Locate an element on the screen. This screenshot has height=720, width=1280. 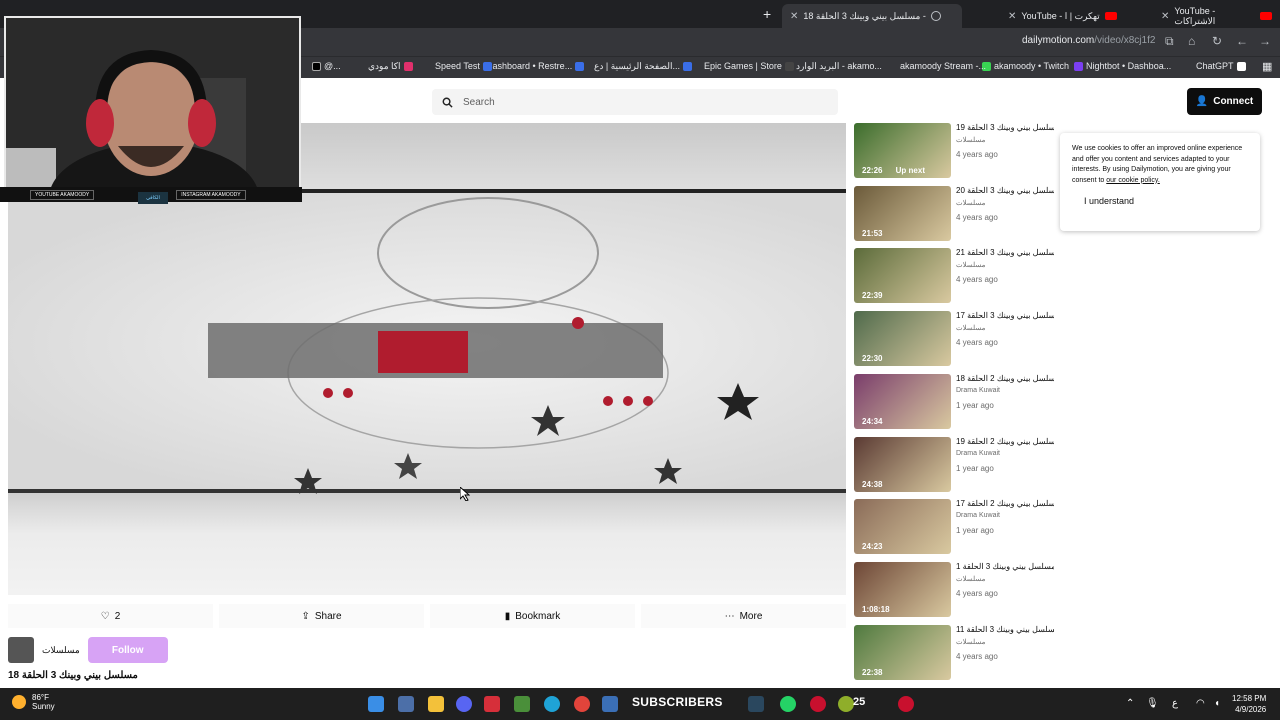
chrome-icon is located at coordinates (582, 704).